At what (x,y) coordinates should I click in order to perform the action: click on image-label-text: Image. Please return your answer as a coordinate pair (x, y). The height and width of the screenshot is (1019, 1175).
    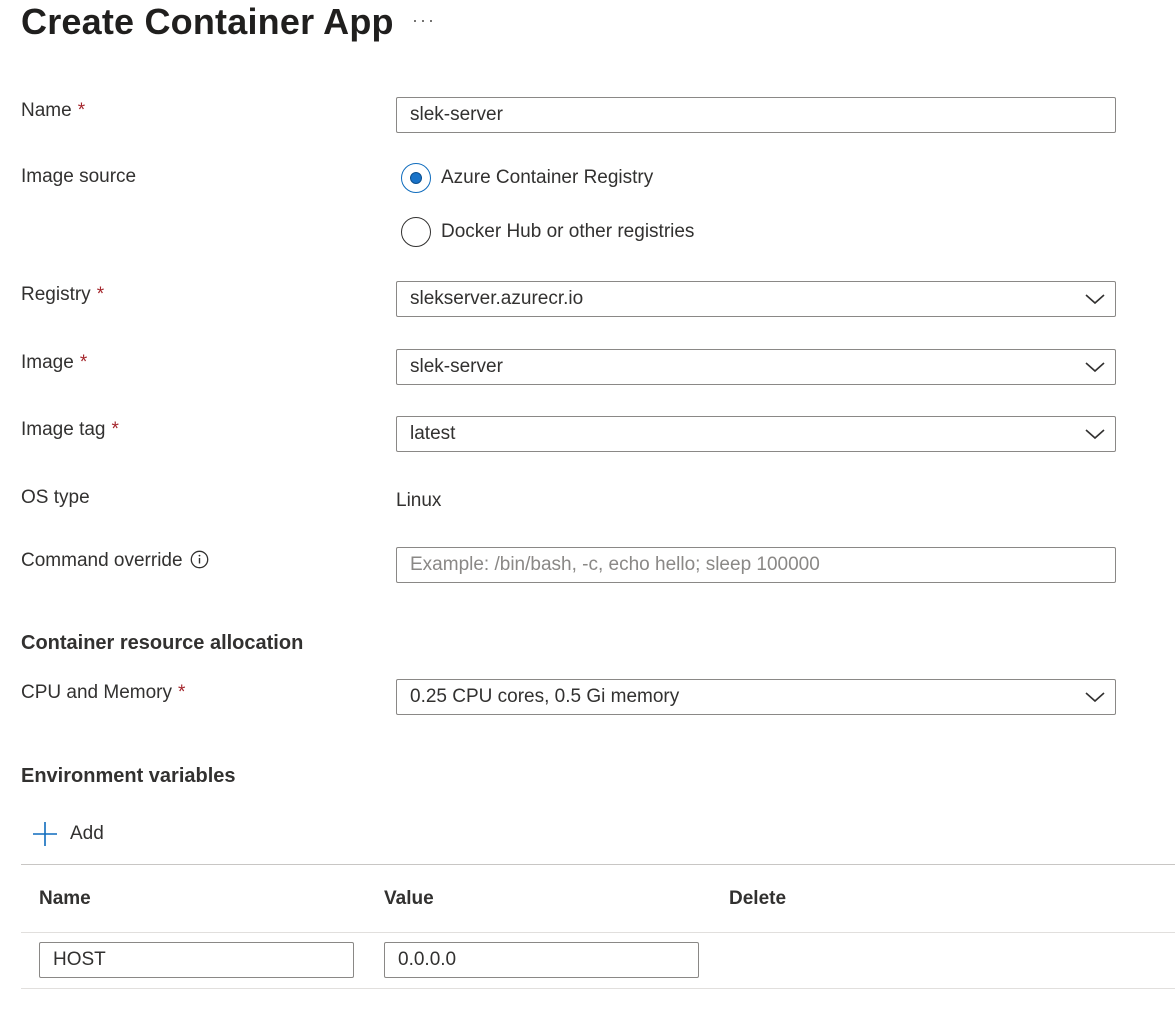
    Looking at the image, I should click on (47, 362).